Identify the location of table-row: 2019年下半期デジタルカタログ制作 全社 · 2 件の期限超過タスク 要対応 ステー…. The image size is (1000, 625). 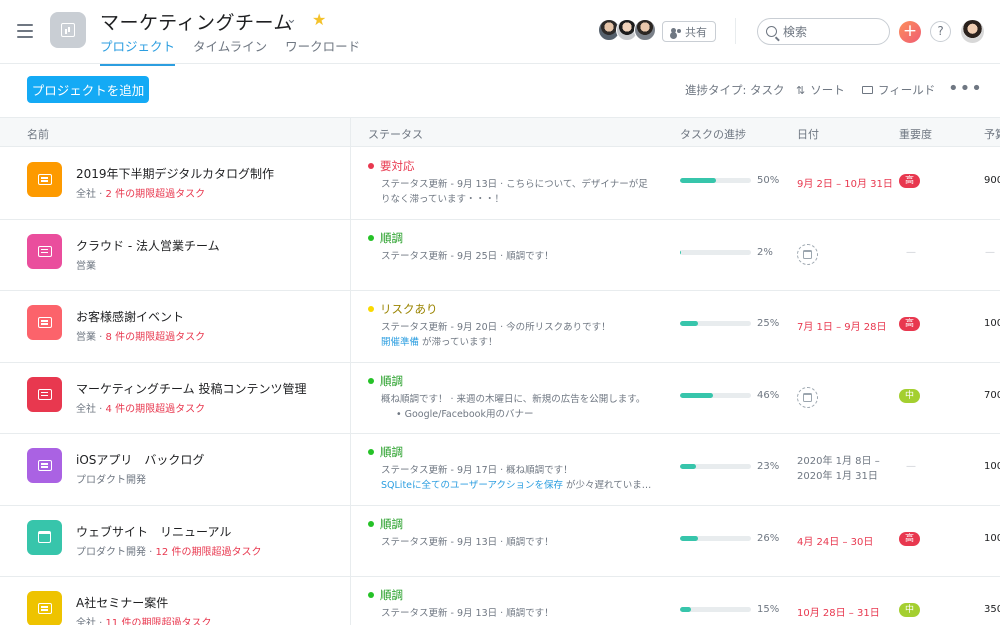
(500, 184).